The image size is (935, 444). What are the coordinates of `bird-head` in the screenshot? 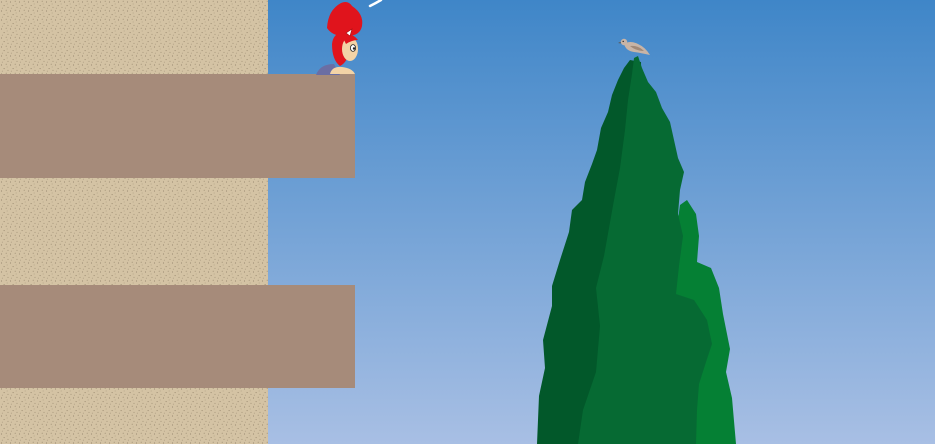 It's located at (624, 42).